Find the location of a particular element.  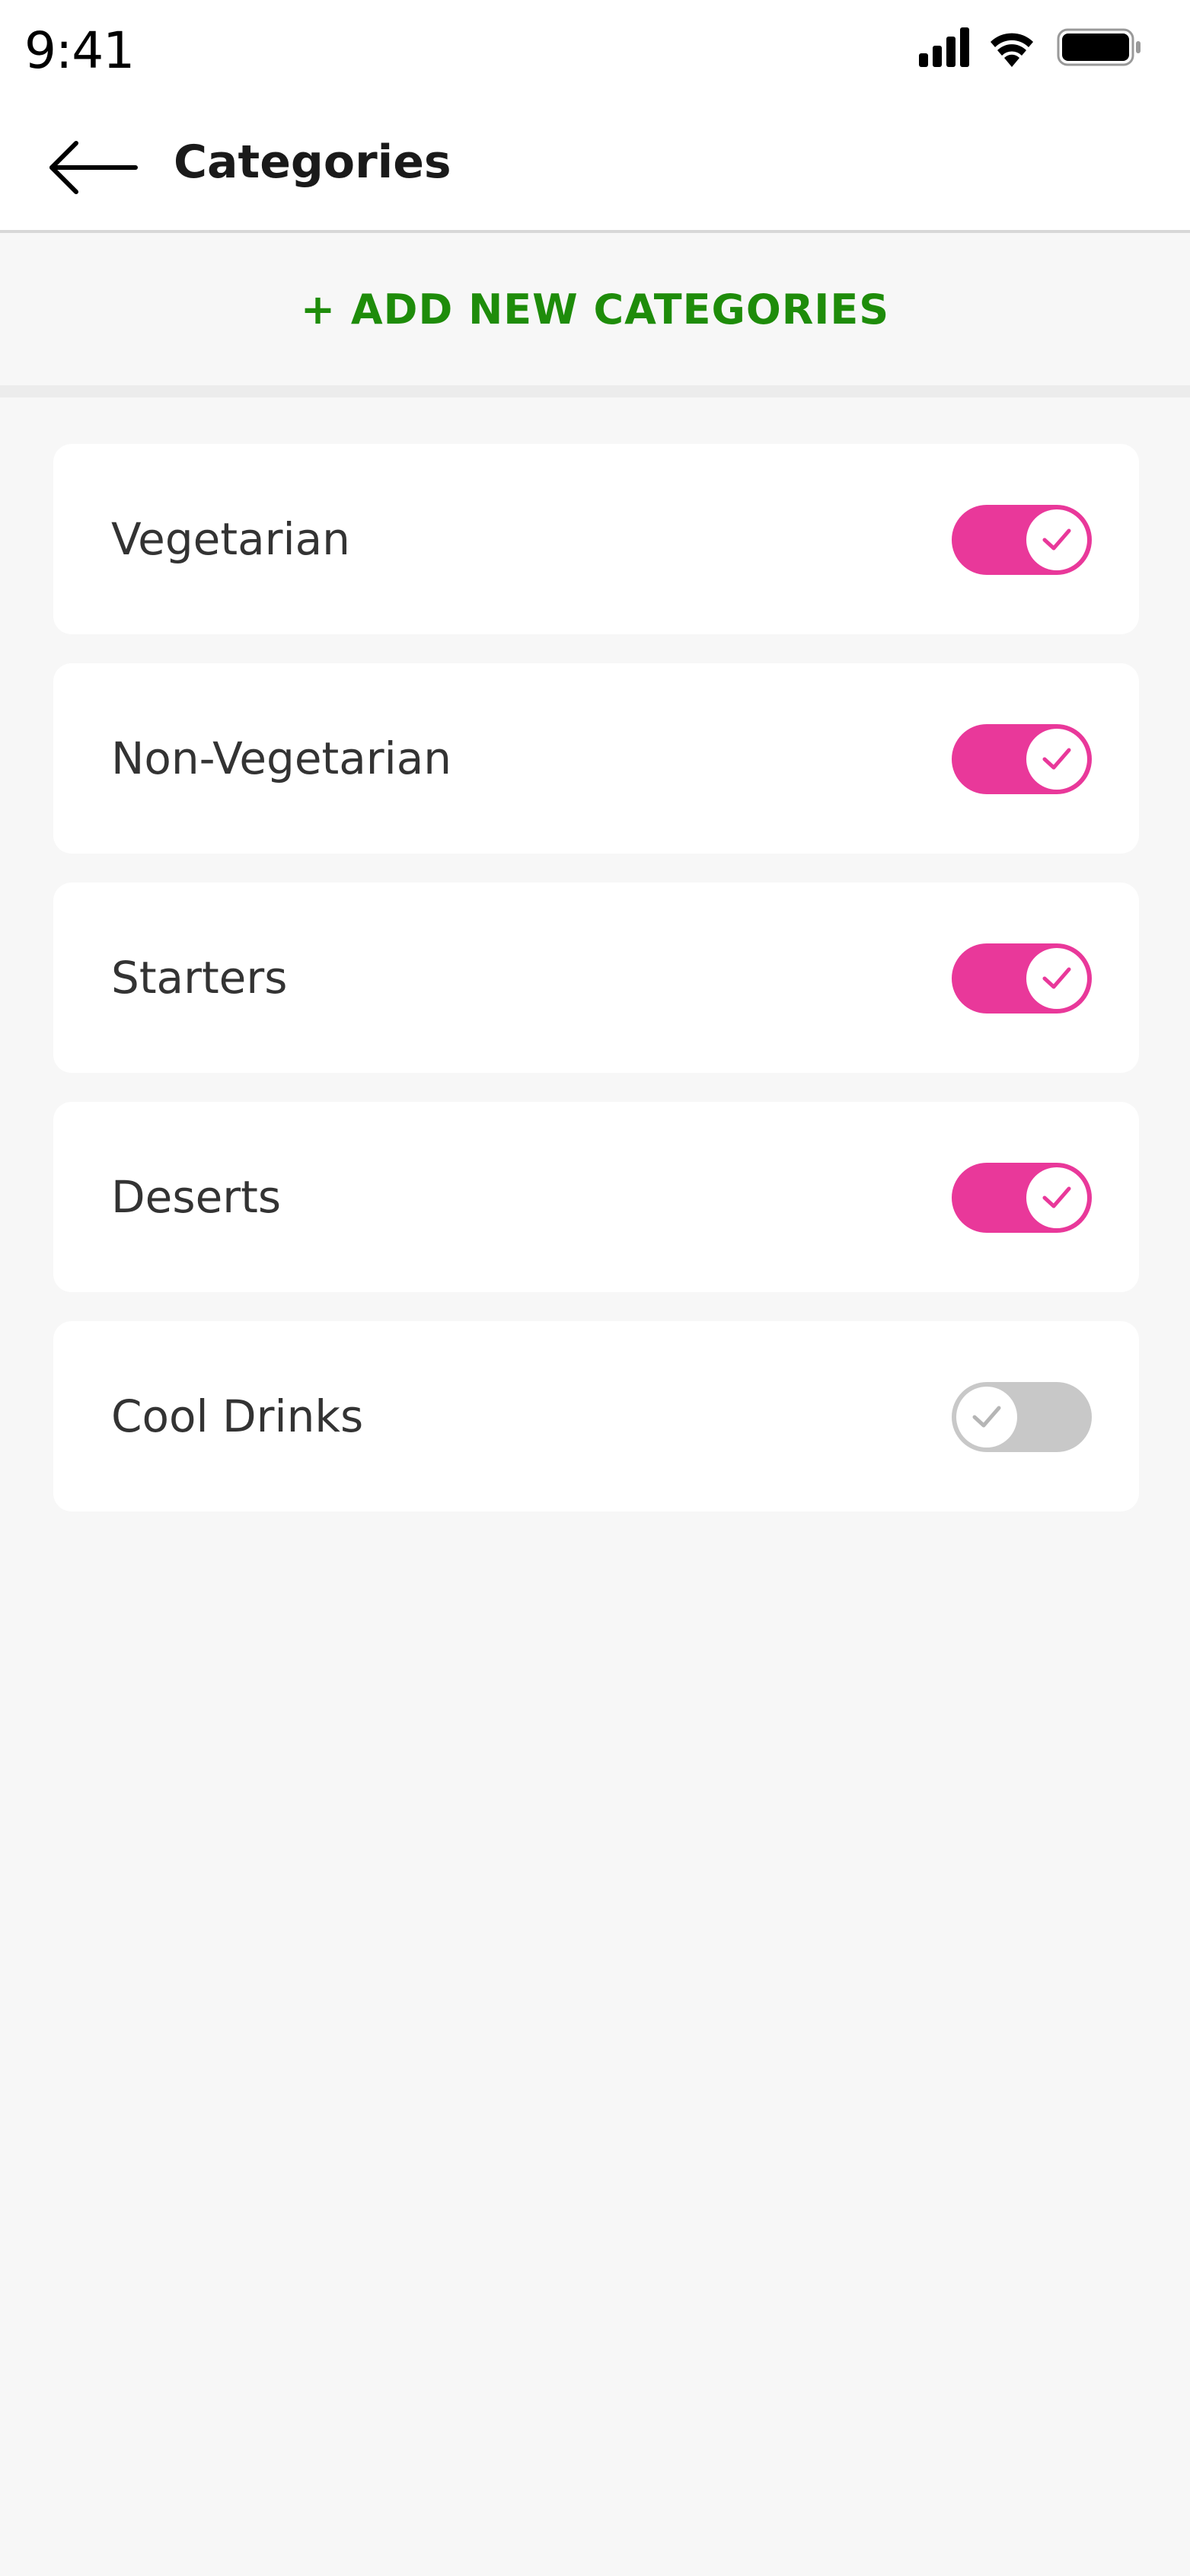

status-icons is located at coordinates (1041, 47).